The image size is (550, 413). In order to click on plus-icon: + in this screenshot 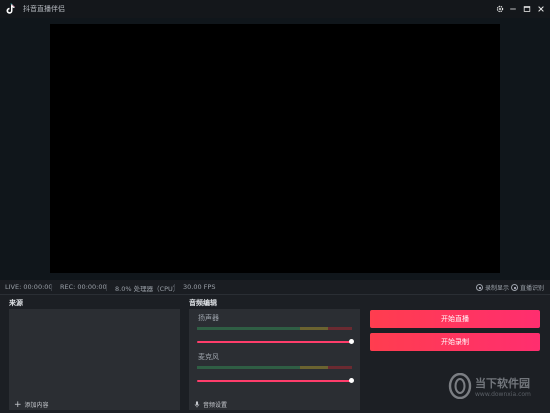, I will do `click(18, 404)`.